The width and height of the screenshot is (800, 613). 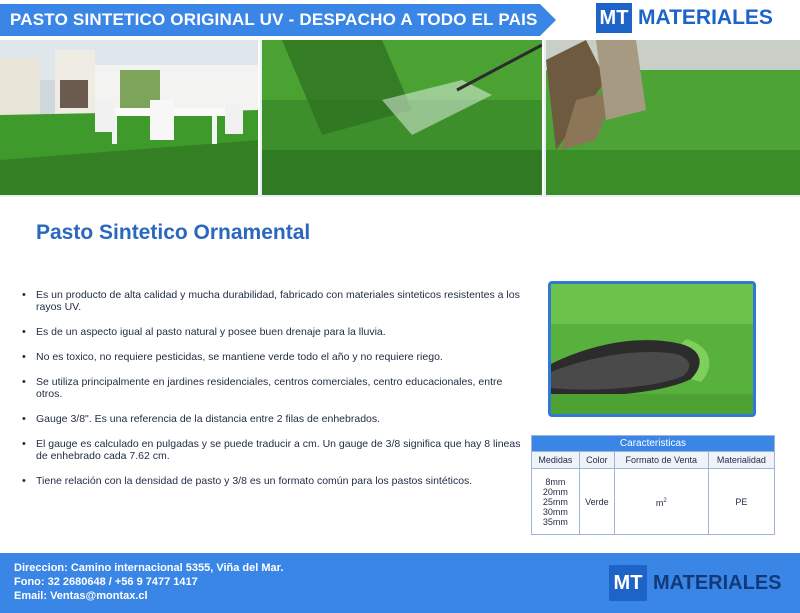 What do you see at coordinates (555, 511) in the screenshot?
I see `size-value: 30mm` at bounding box center [555, 511].